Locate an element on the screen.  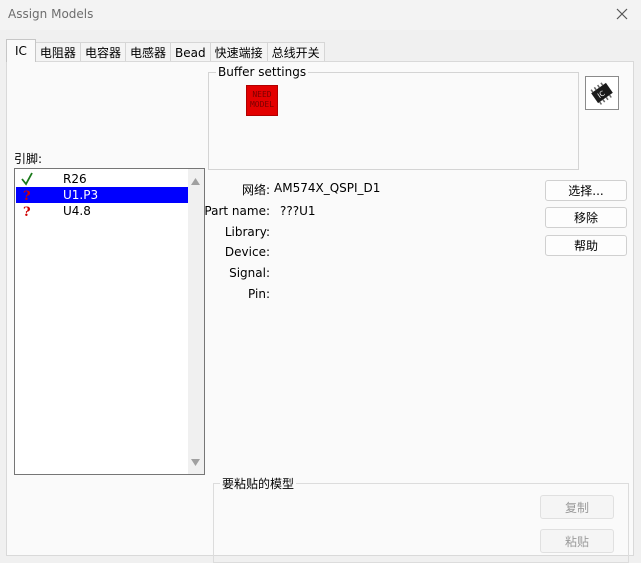
scroll-down-arrow-icon is located at coordinates (195, 462).